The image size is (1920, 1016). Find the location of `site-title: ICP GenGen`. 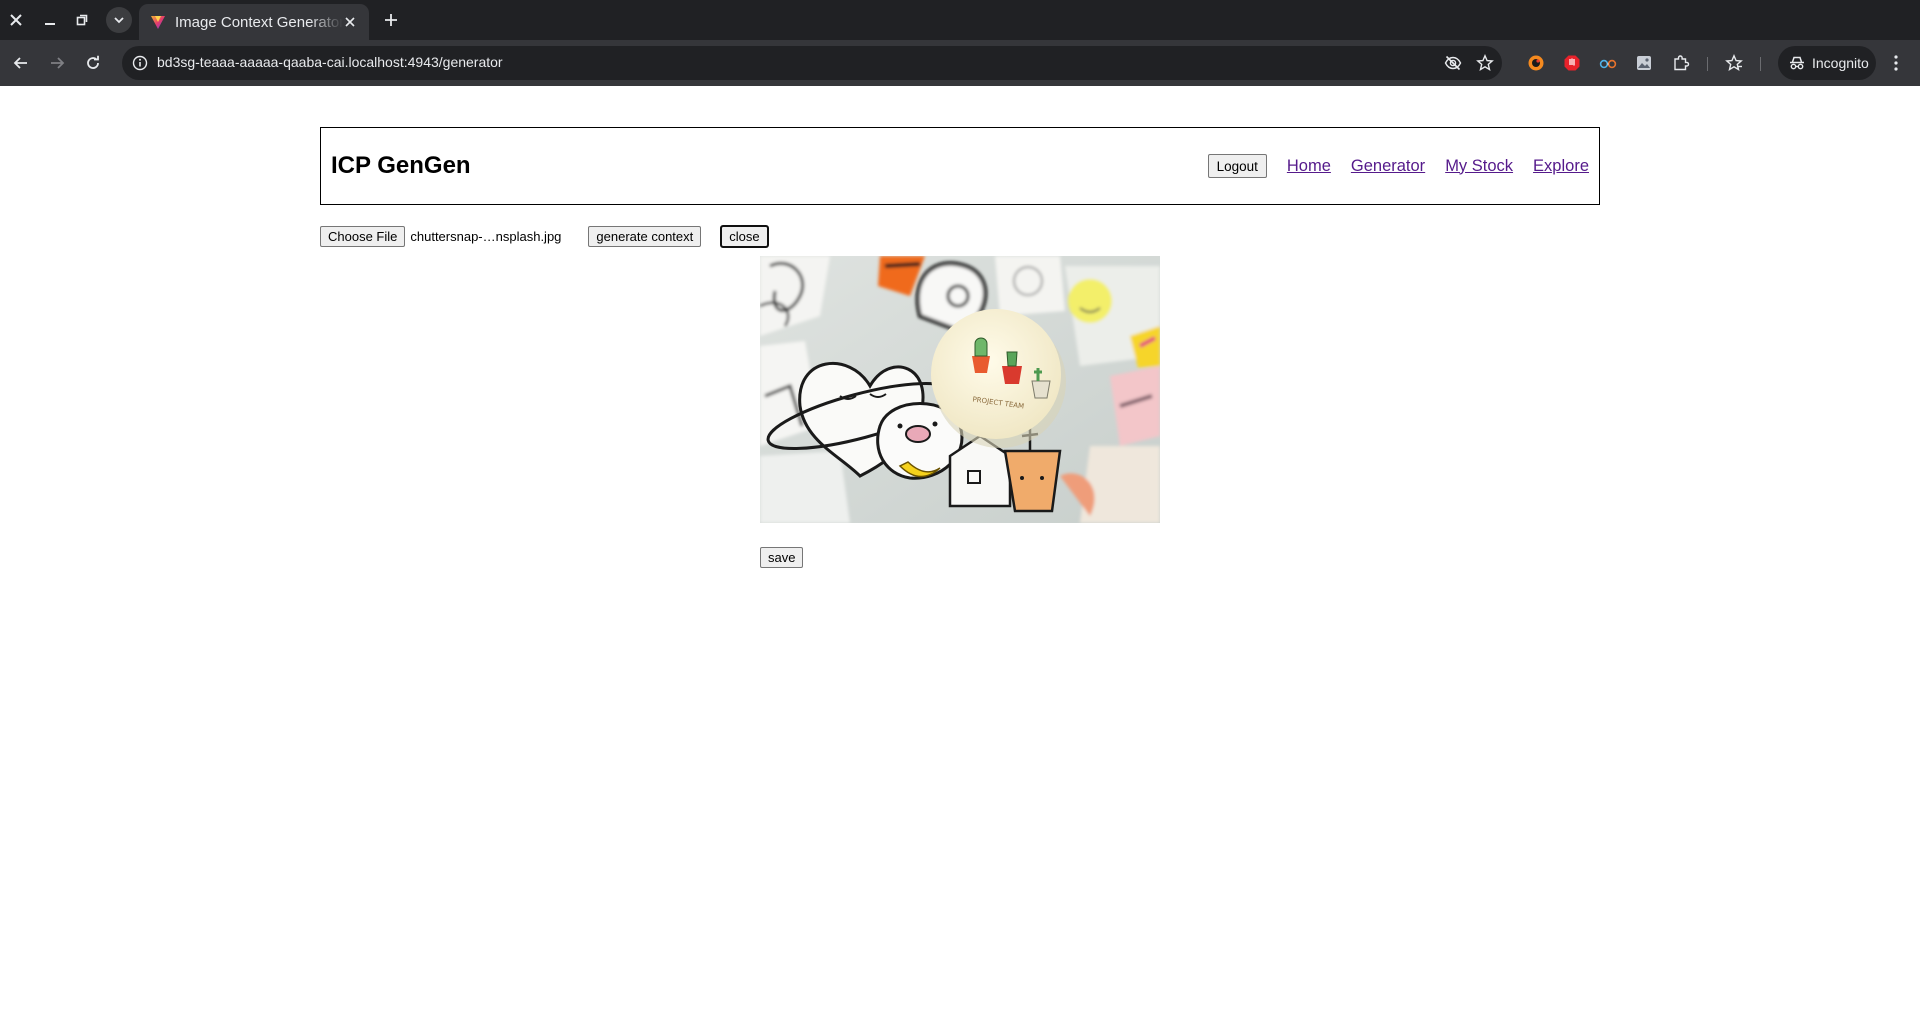

site-title: ICP GenGen is located at coordinates (401, 165).